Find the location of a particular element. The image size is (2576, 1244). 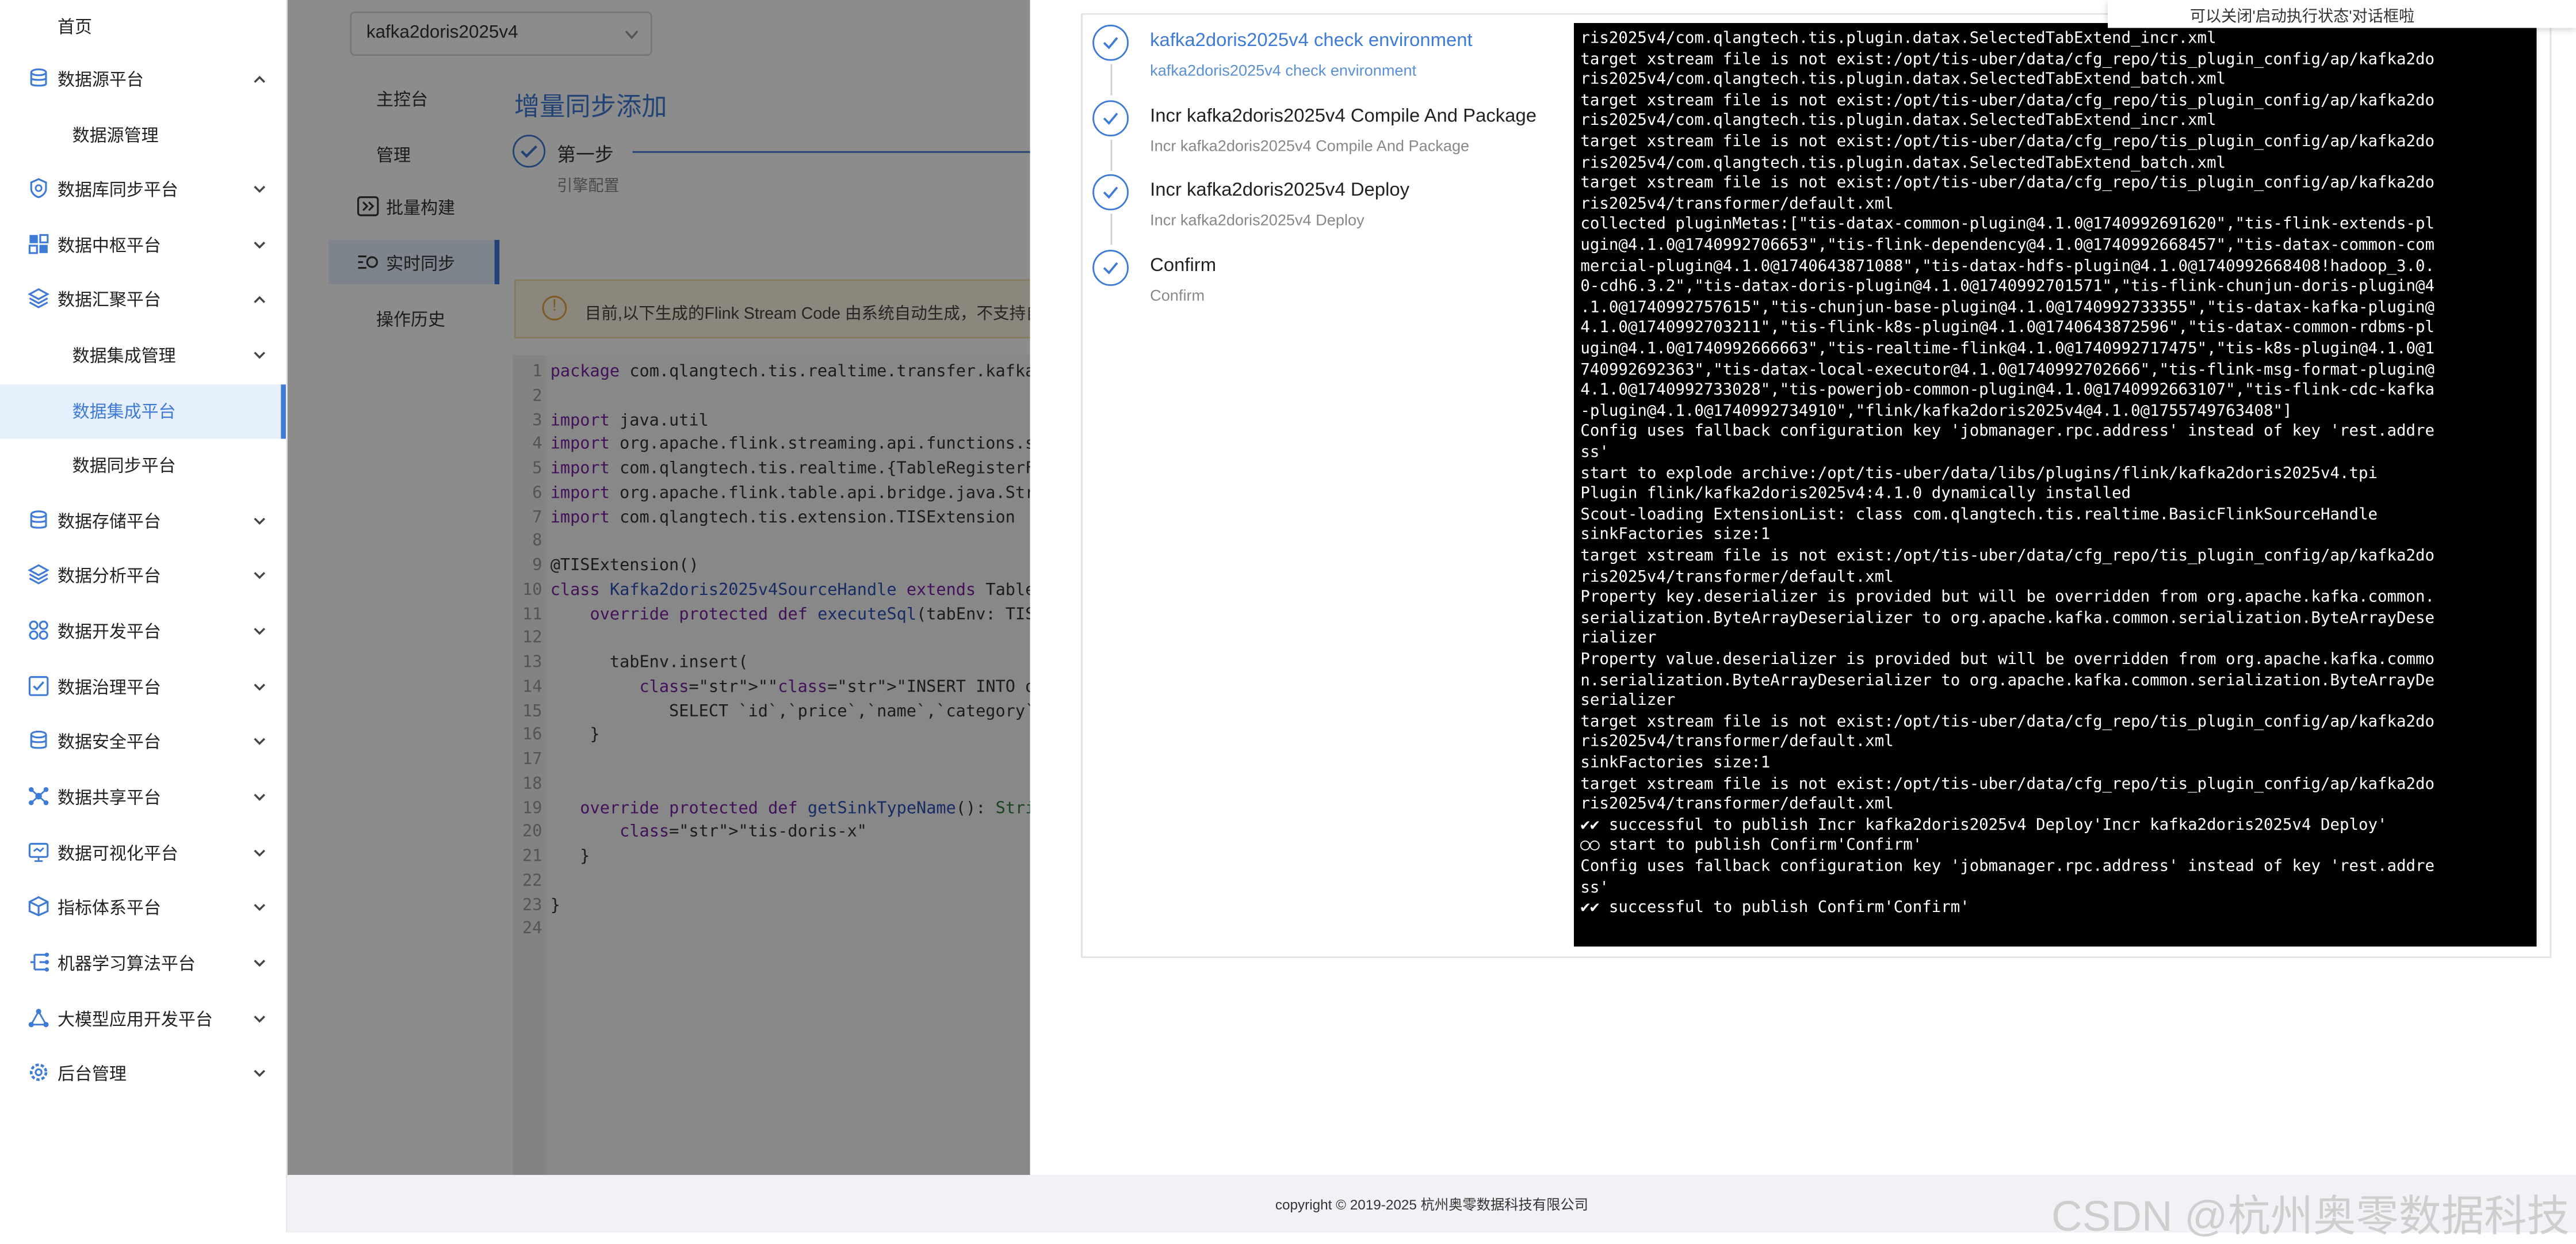

sidebar-item: 数据安全平台 is located at coordinates (143, 742).